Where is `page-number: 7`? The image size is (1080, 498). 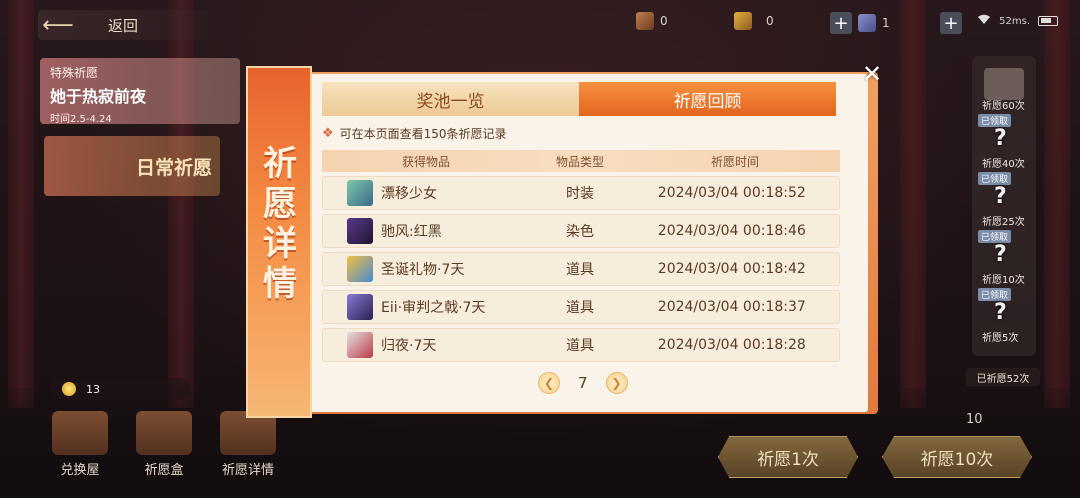
page-number: 7 is located at coordinates (583, 383).